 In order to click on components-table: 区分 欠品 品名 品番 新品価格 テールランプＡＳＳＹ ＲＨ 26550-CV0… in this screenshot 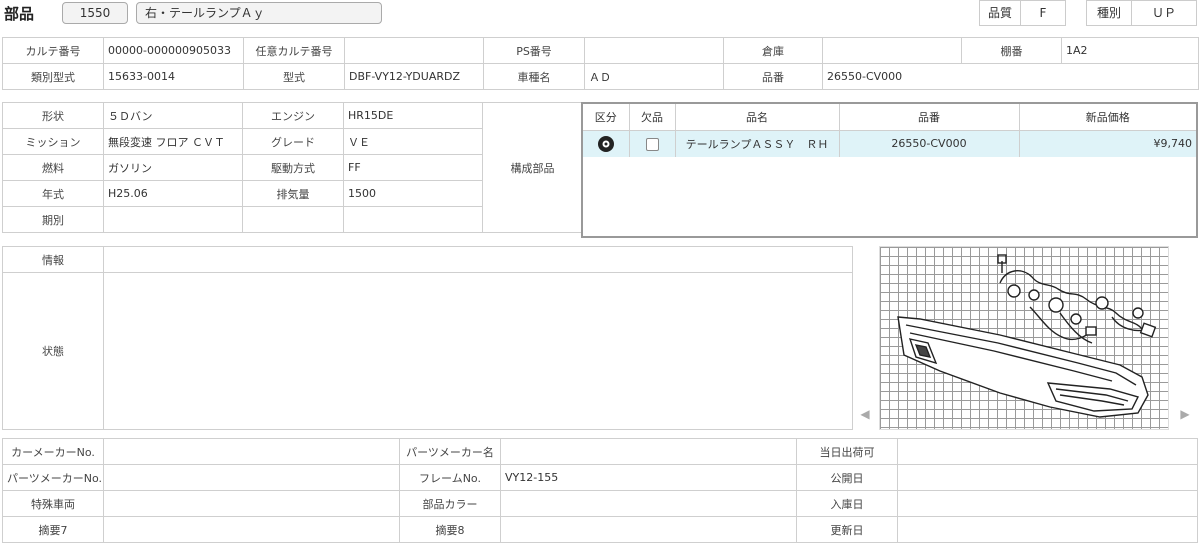, I will do `click(889, 170)`.